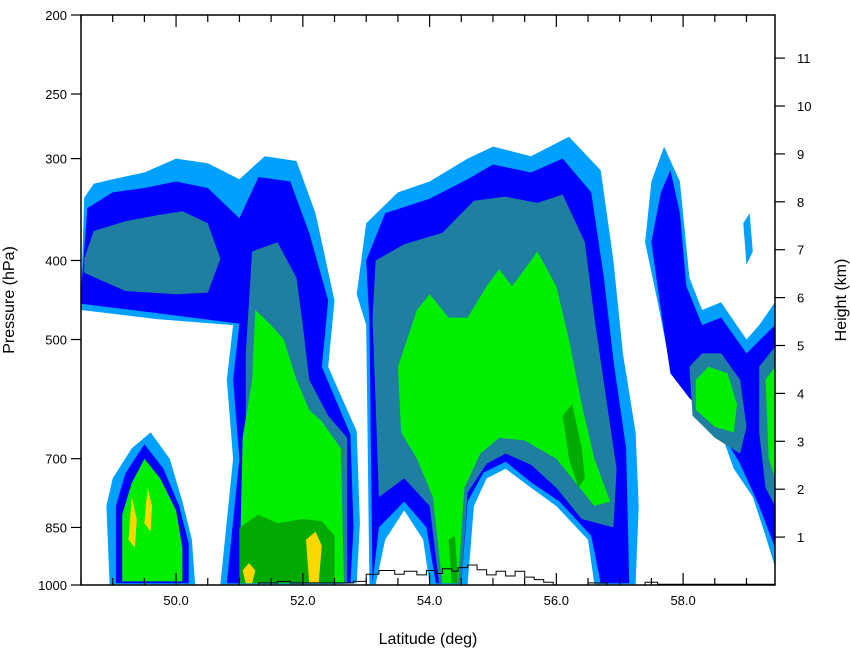  Describe the element at coordinates (800, 250) in the screenshot. I see `y2-tick-label: 7` at that location.